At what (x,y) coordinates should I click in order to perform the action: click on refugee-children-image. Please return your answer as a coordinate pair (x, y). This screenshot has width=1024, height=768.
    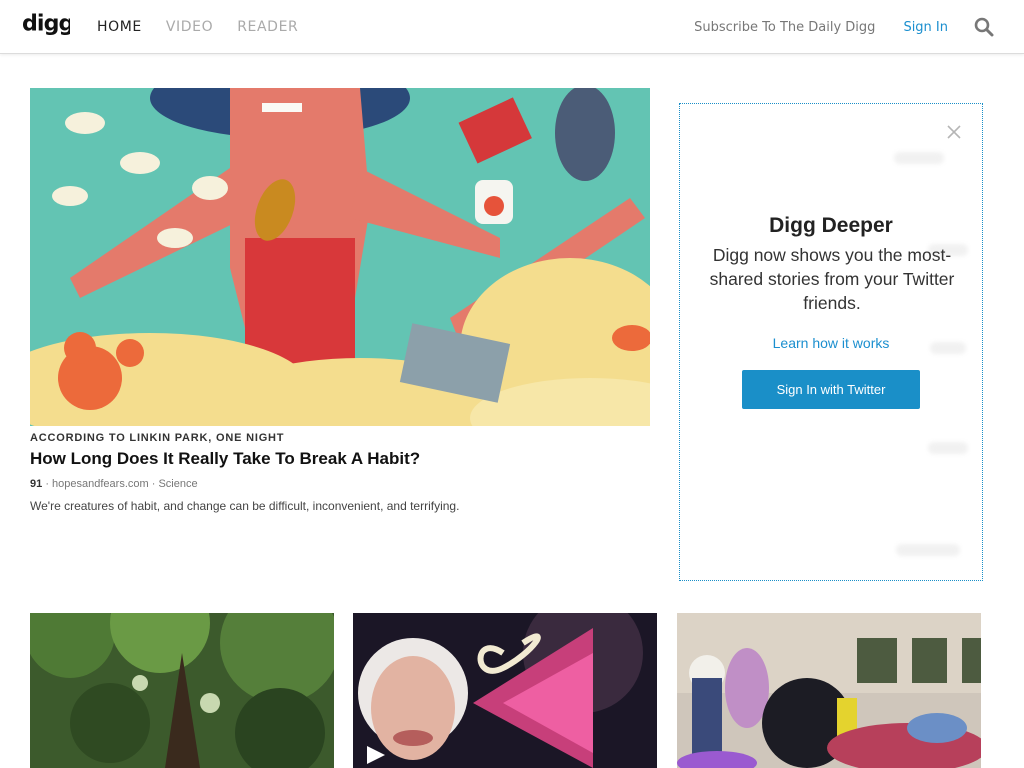
    Looking at the image, I should click on (829, 690).